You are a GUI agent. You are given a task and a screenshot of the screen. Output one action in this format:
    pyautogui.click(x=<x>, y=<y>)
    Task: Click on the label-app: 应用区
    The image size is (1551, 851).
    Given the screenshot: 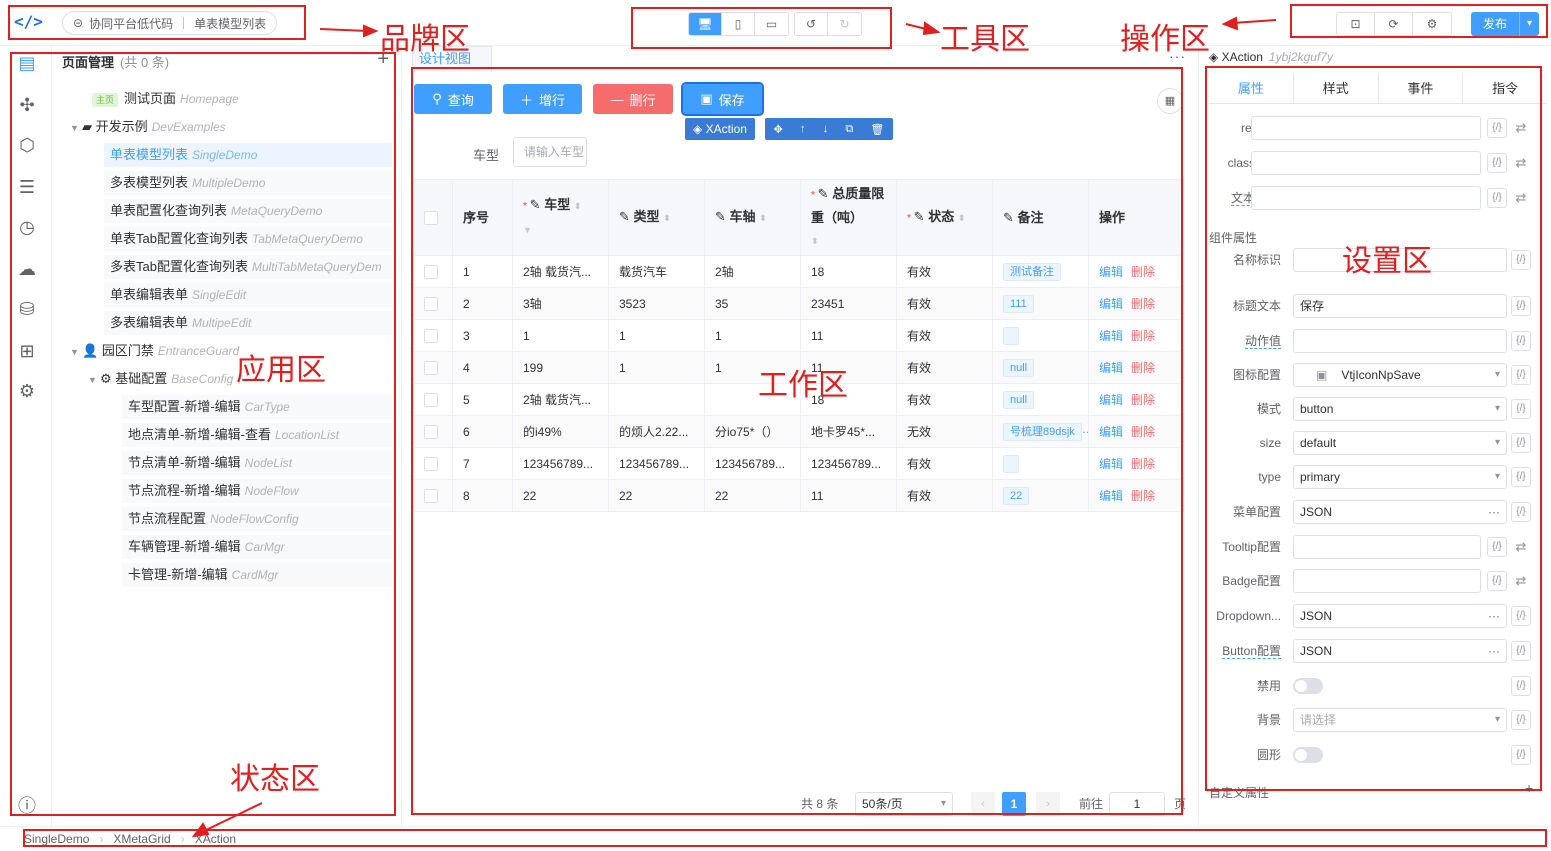 What is the action you would take?
    pyautogui.click(x=281, y=370)
    